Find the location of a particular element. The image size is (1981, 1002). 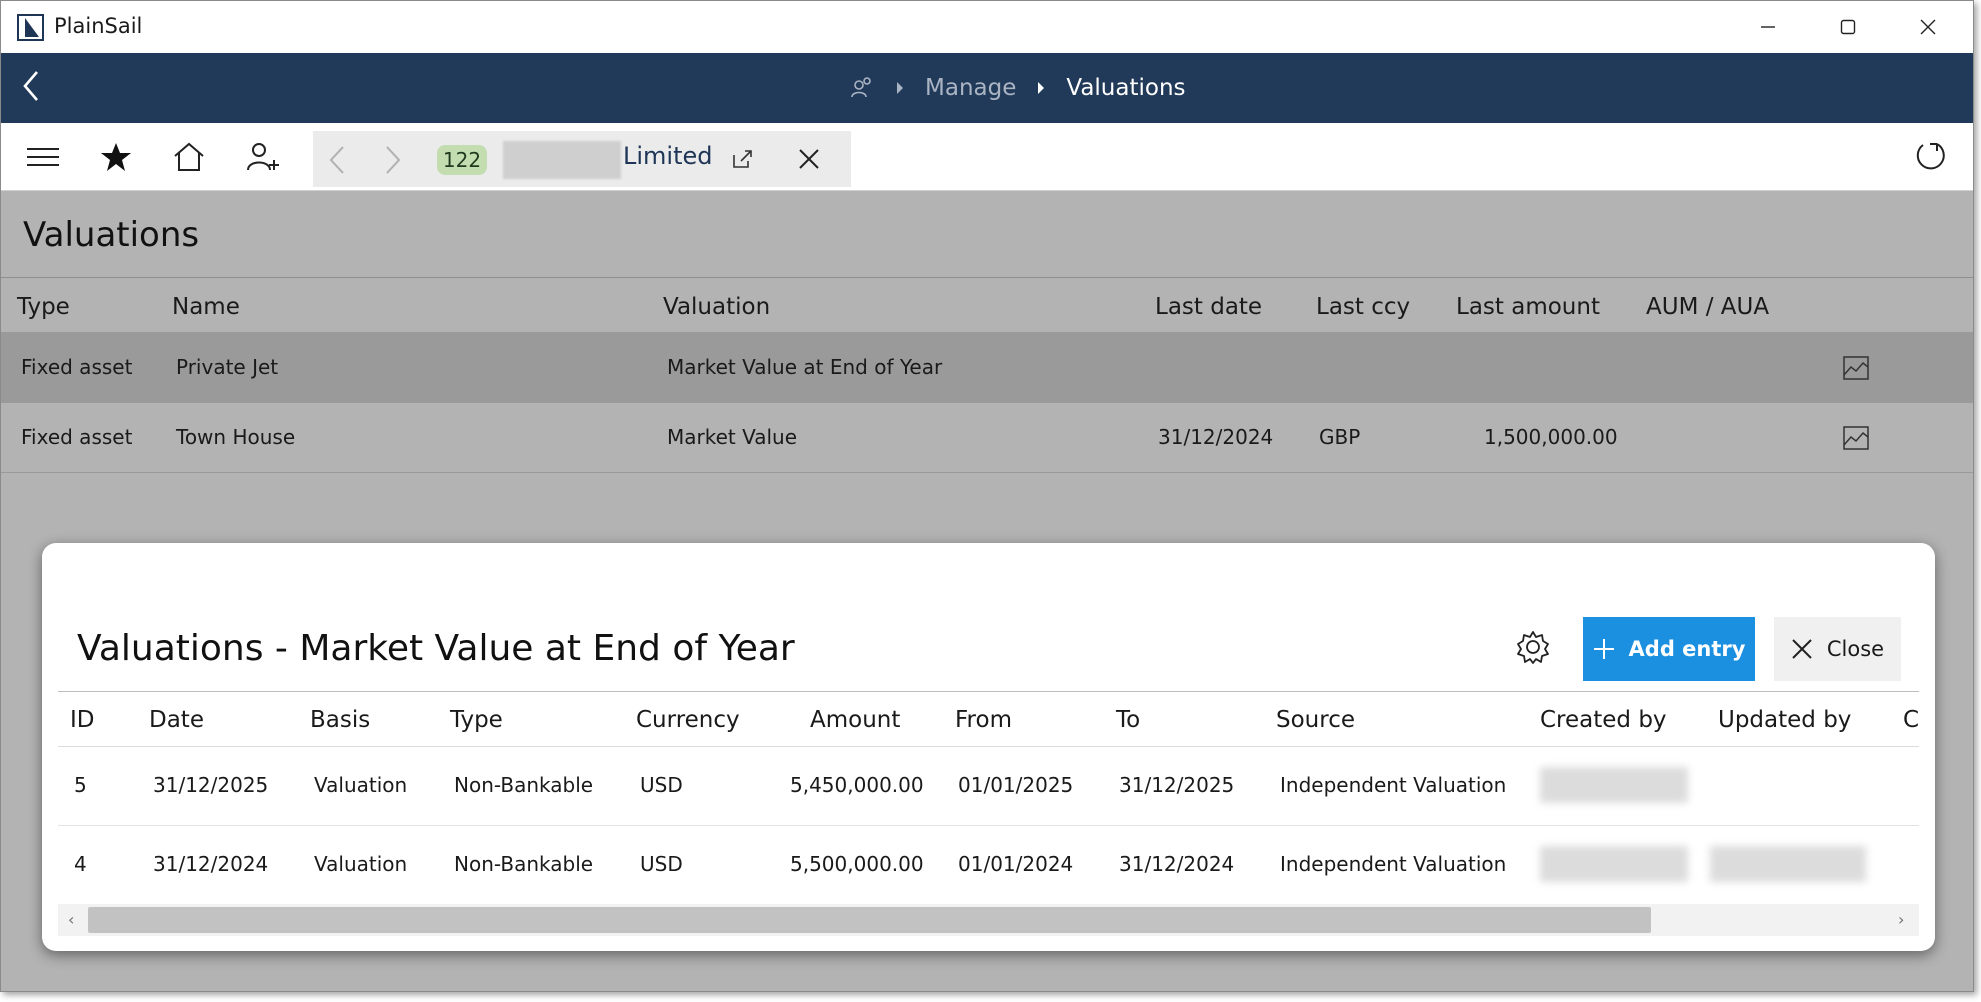

menu-icon is located at coordinates (43, 157).